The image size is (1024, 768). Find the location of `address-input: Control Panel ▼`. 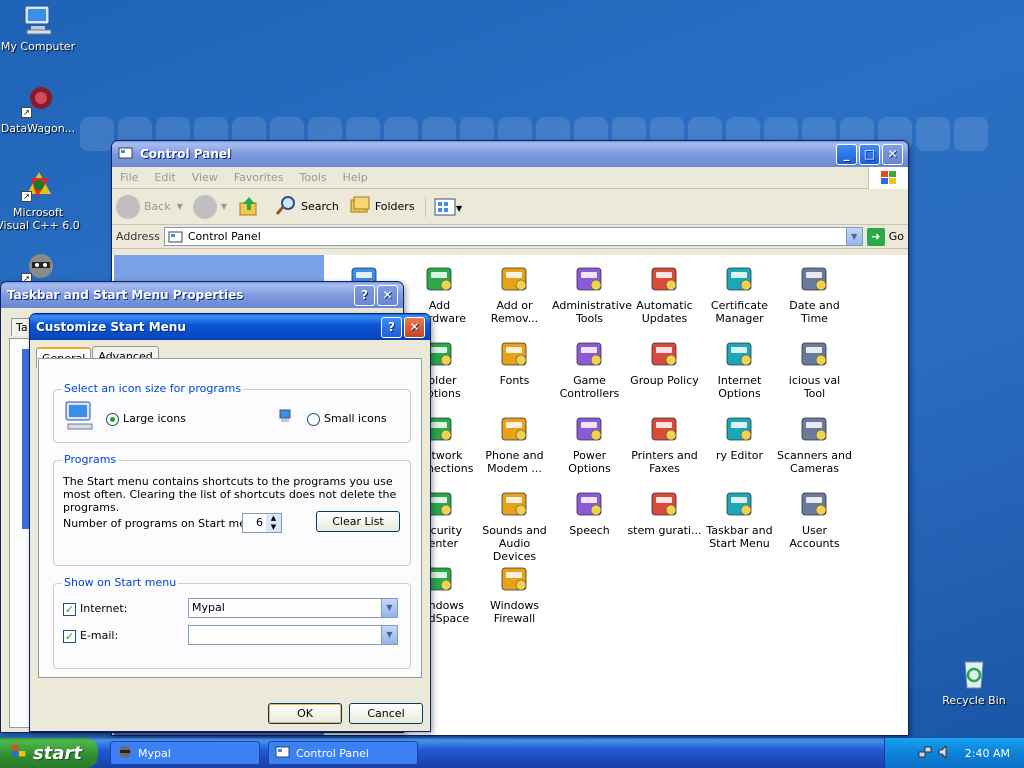

address-input: Control Panel ▼ is located at coordinates (513, 236).